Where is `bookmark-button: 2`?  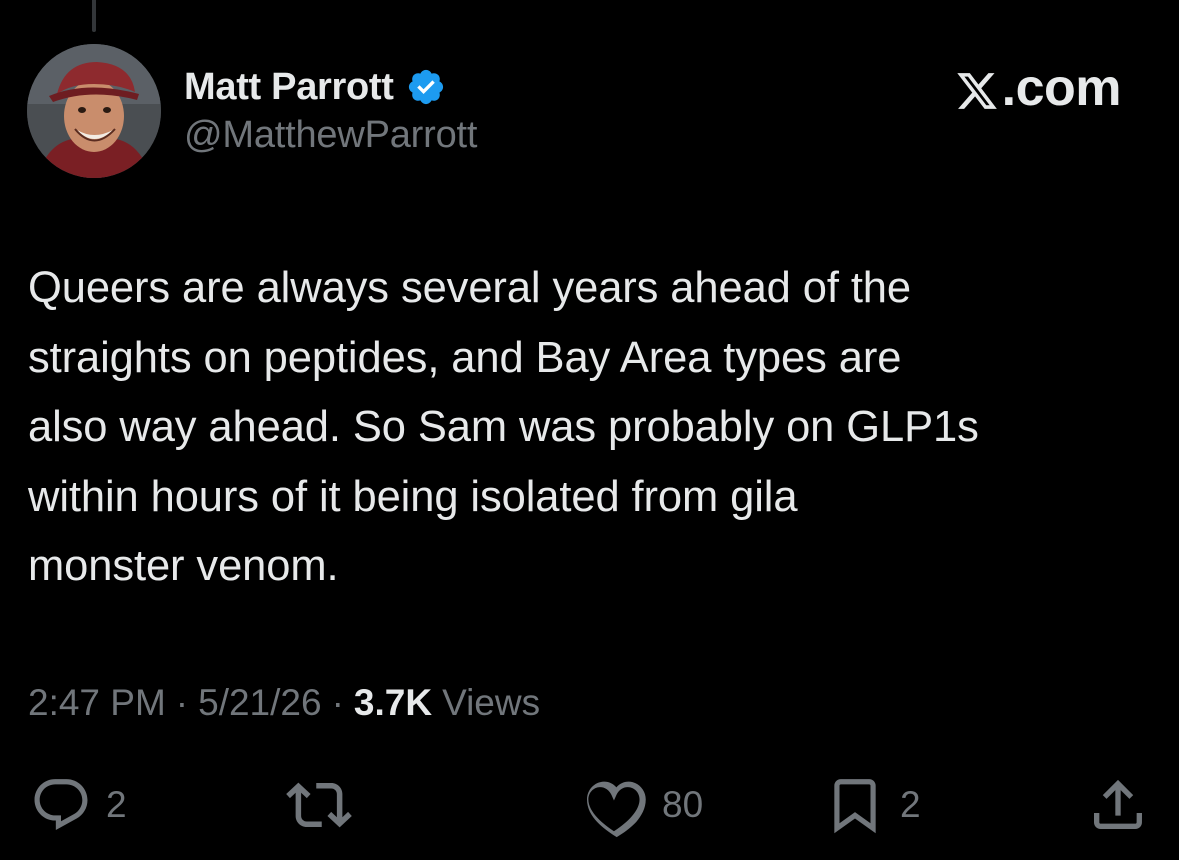
bookmark-button: 2 is located at coordinates (872, 805).